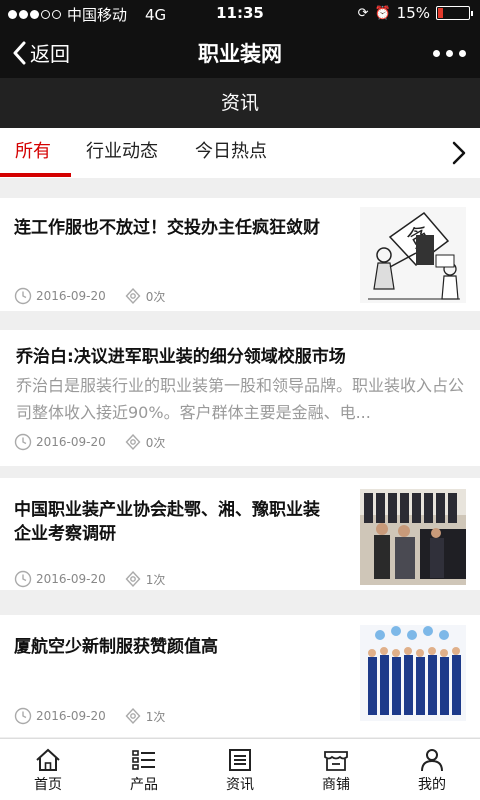 The height and width of the screenshot is (800, 480). I want to click on list-icon, so click(143, 760).